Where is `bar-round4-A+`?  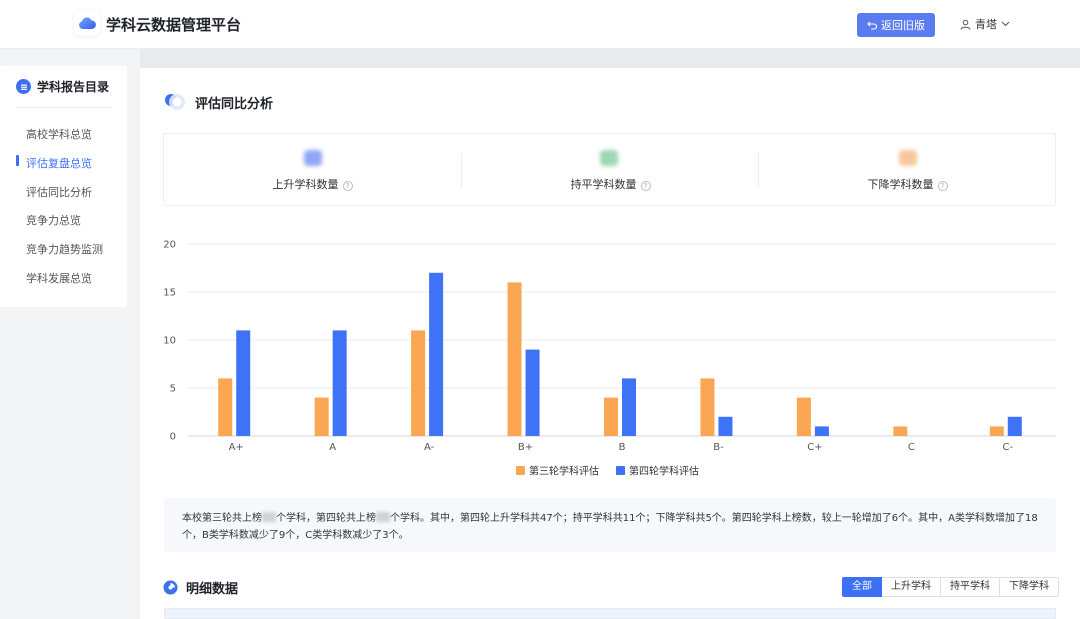
bar-round4-A+ is located at coordinates (243, 383).